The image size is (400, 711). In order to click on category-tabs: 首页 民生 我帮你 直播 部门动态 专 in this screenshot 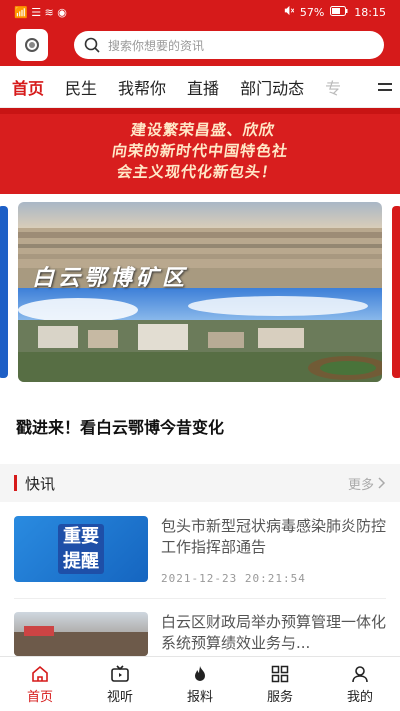, I will do `click(200, 87)`.